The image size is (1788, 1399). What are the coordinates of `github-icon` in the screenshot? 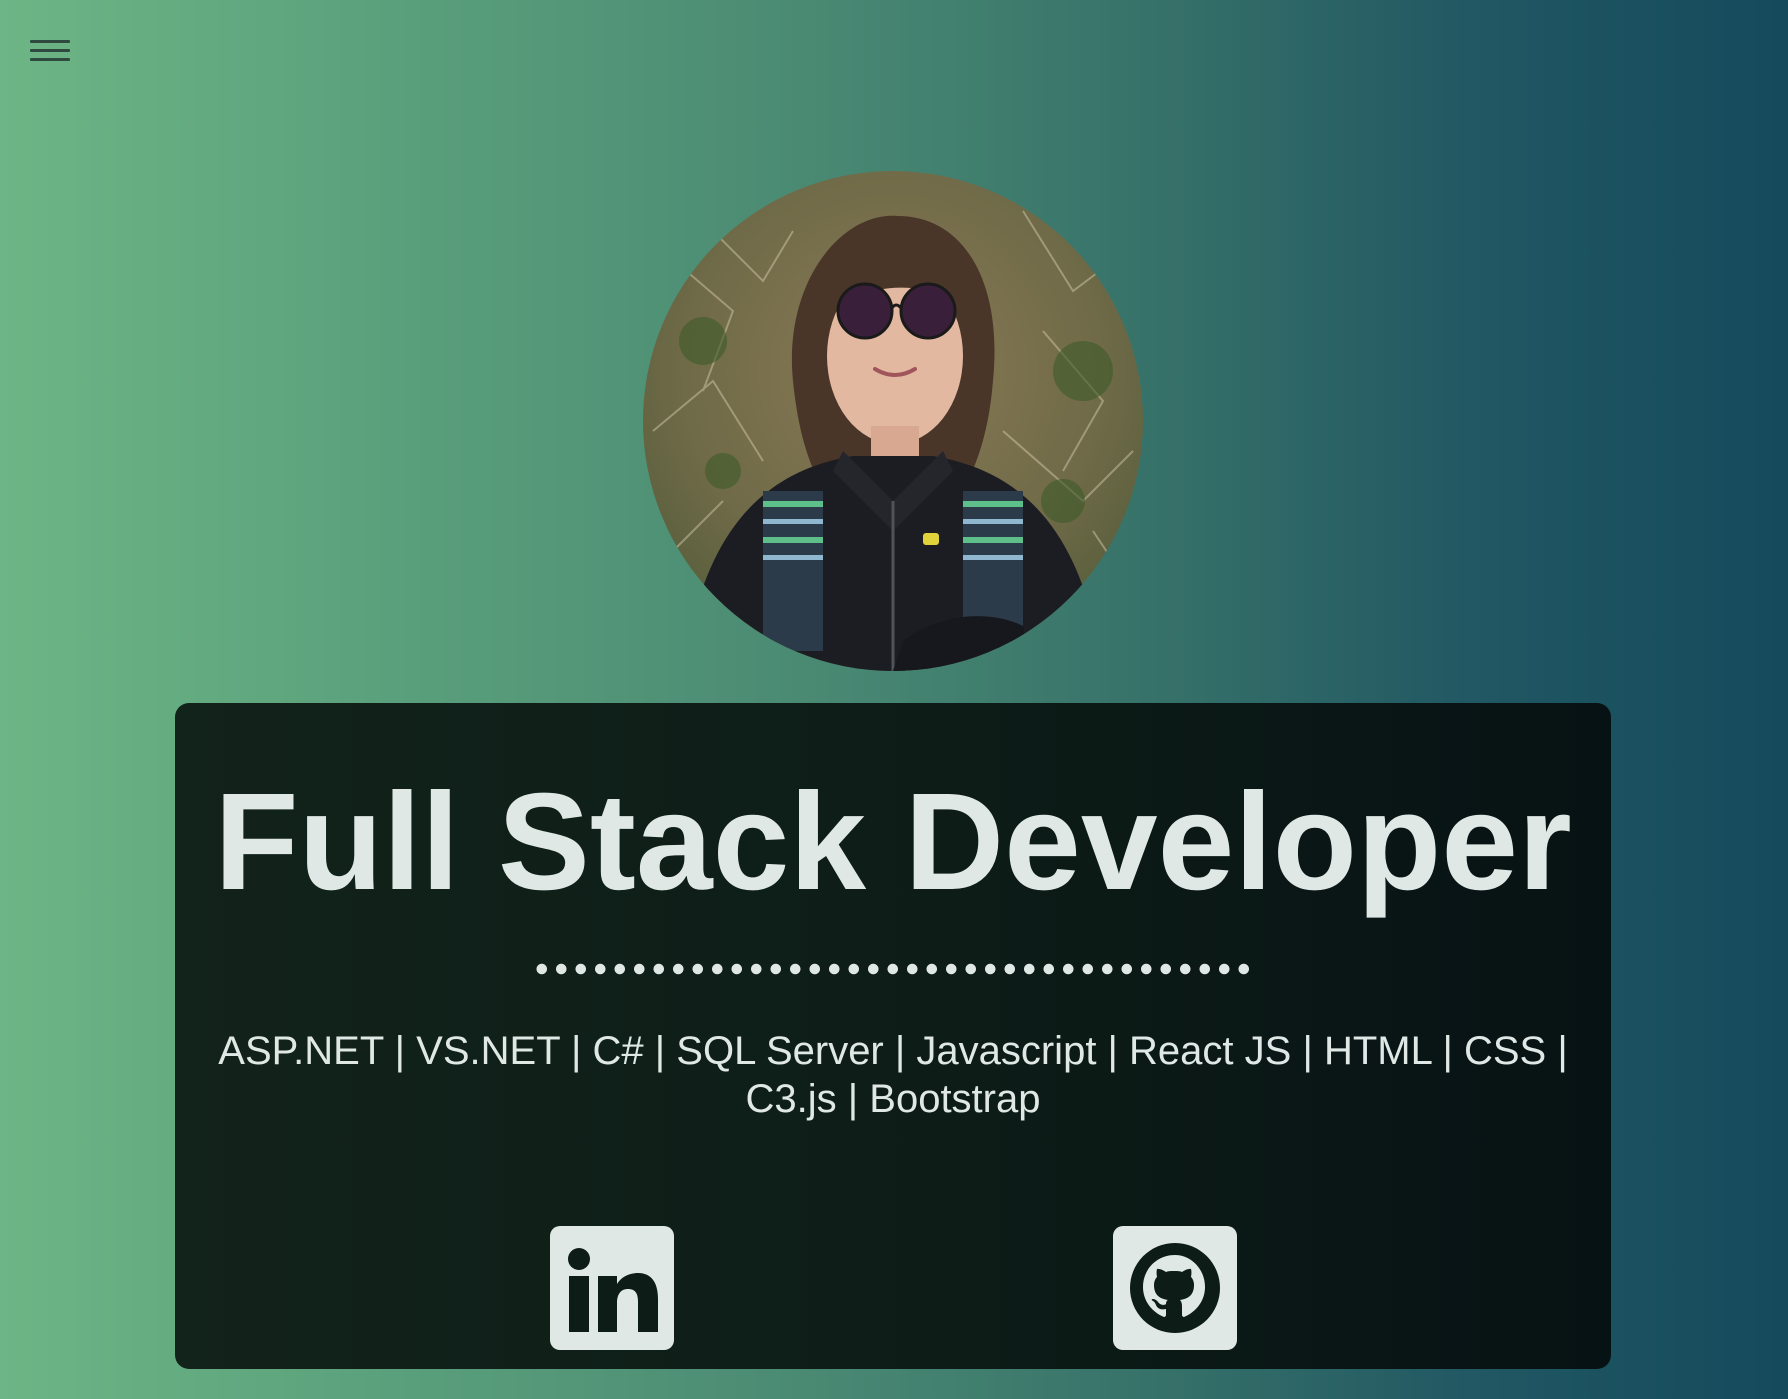 It's located at (1175, 1288).